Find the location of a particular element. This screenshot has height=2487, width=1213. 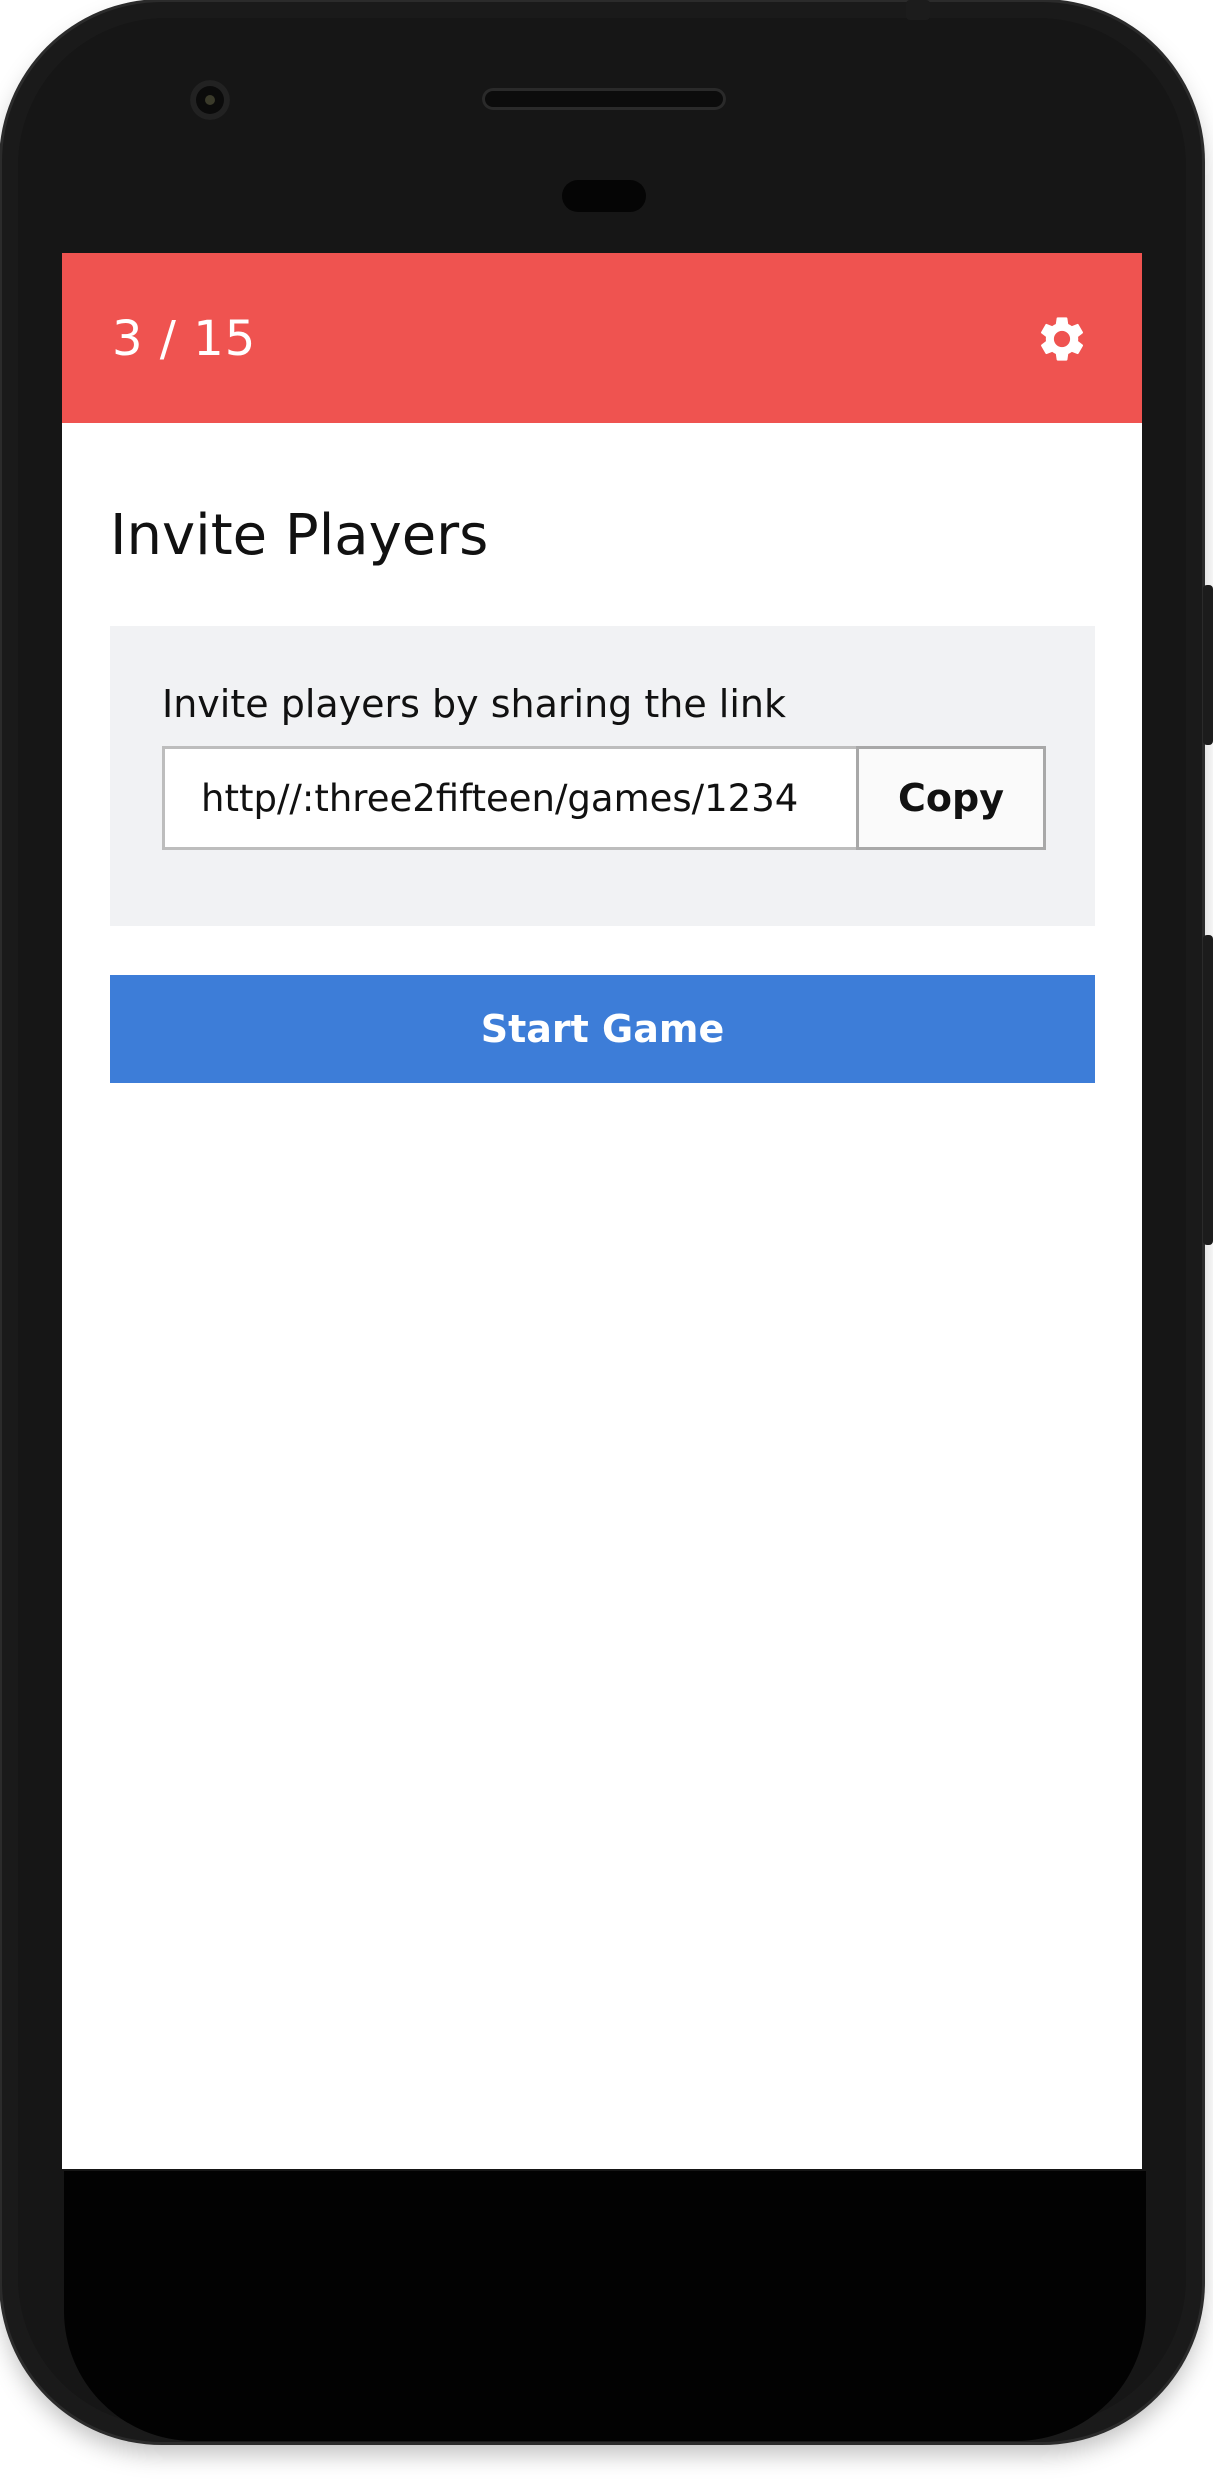

volume-button is located at coordinates (1208, 1090).